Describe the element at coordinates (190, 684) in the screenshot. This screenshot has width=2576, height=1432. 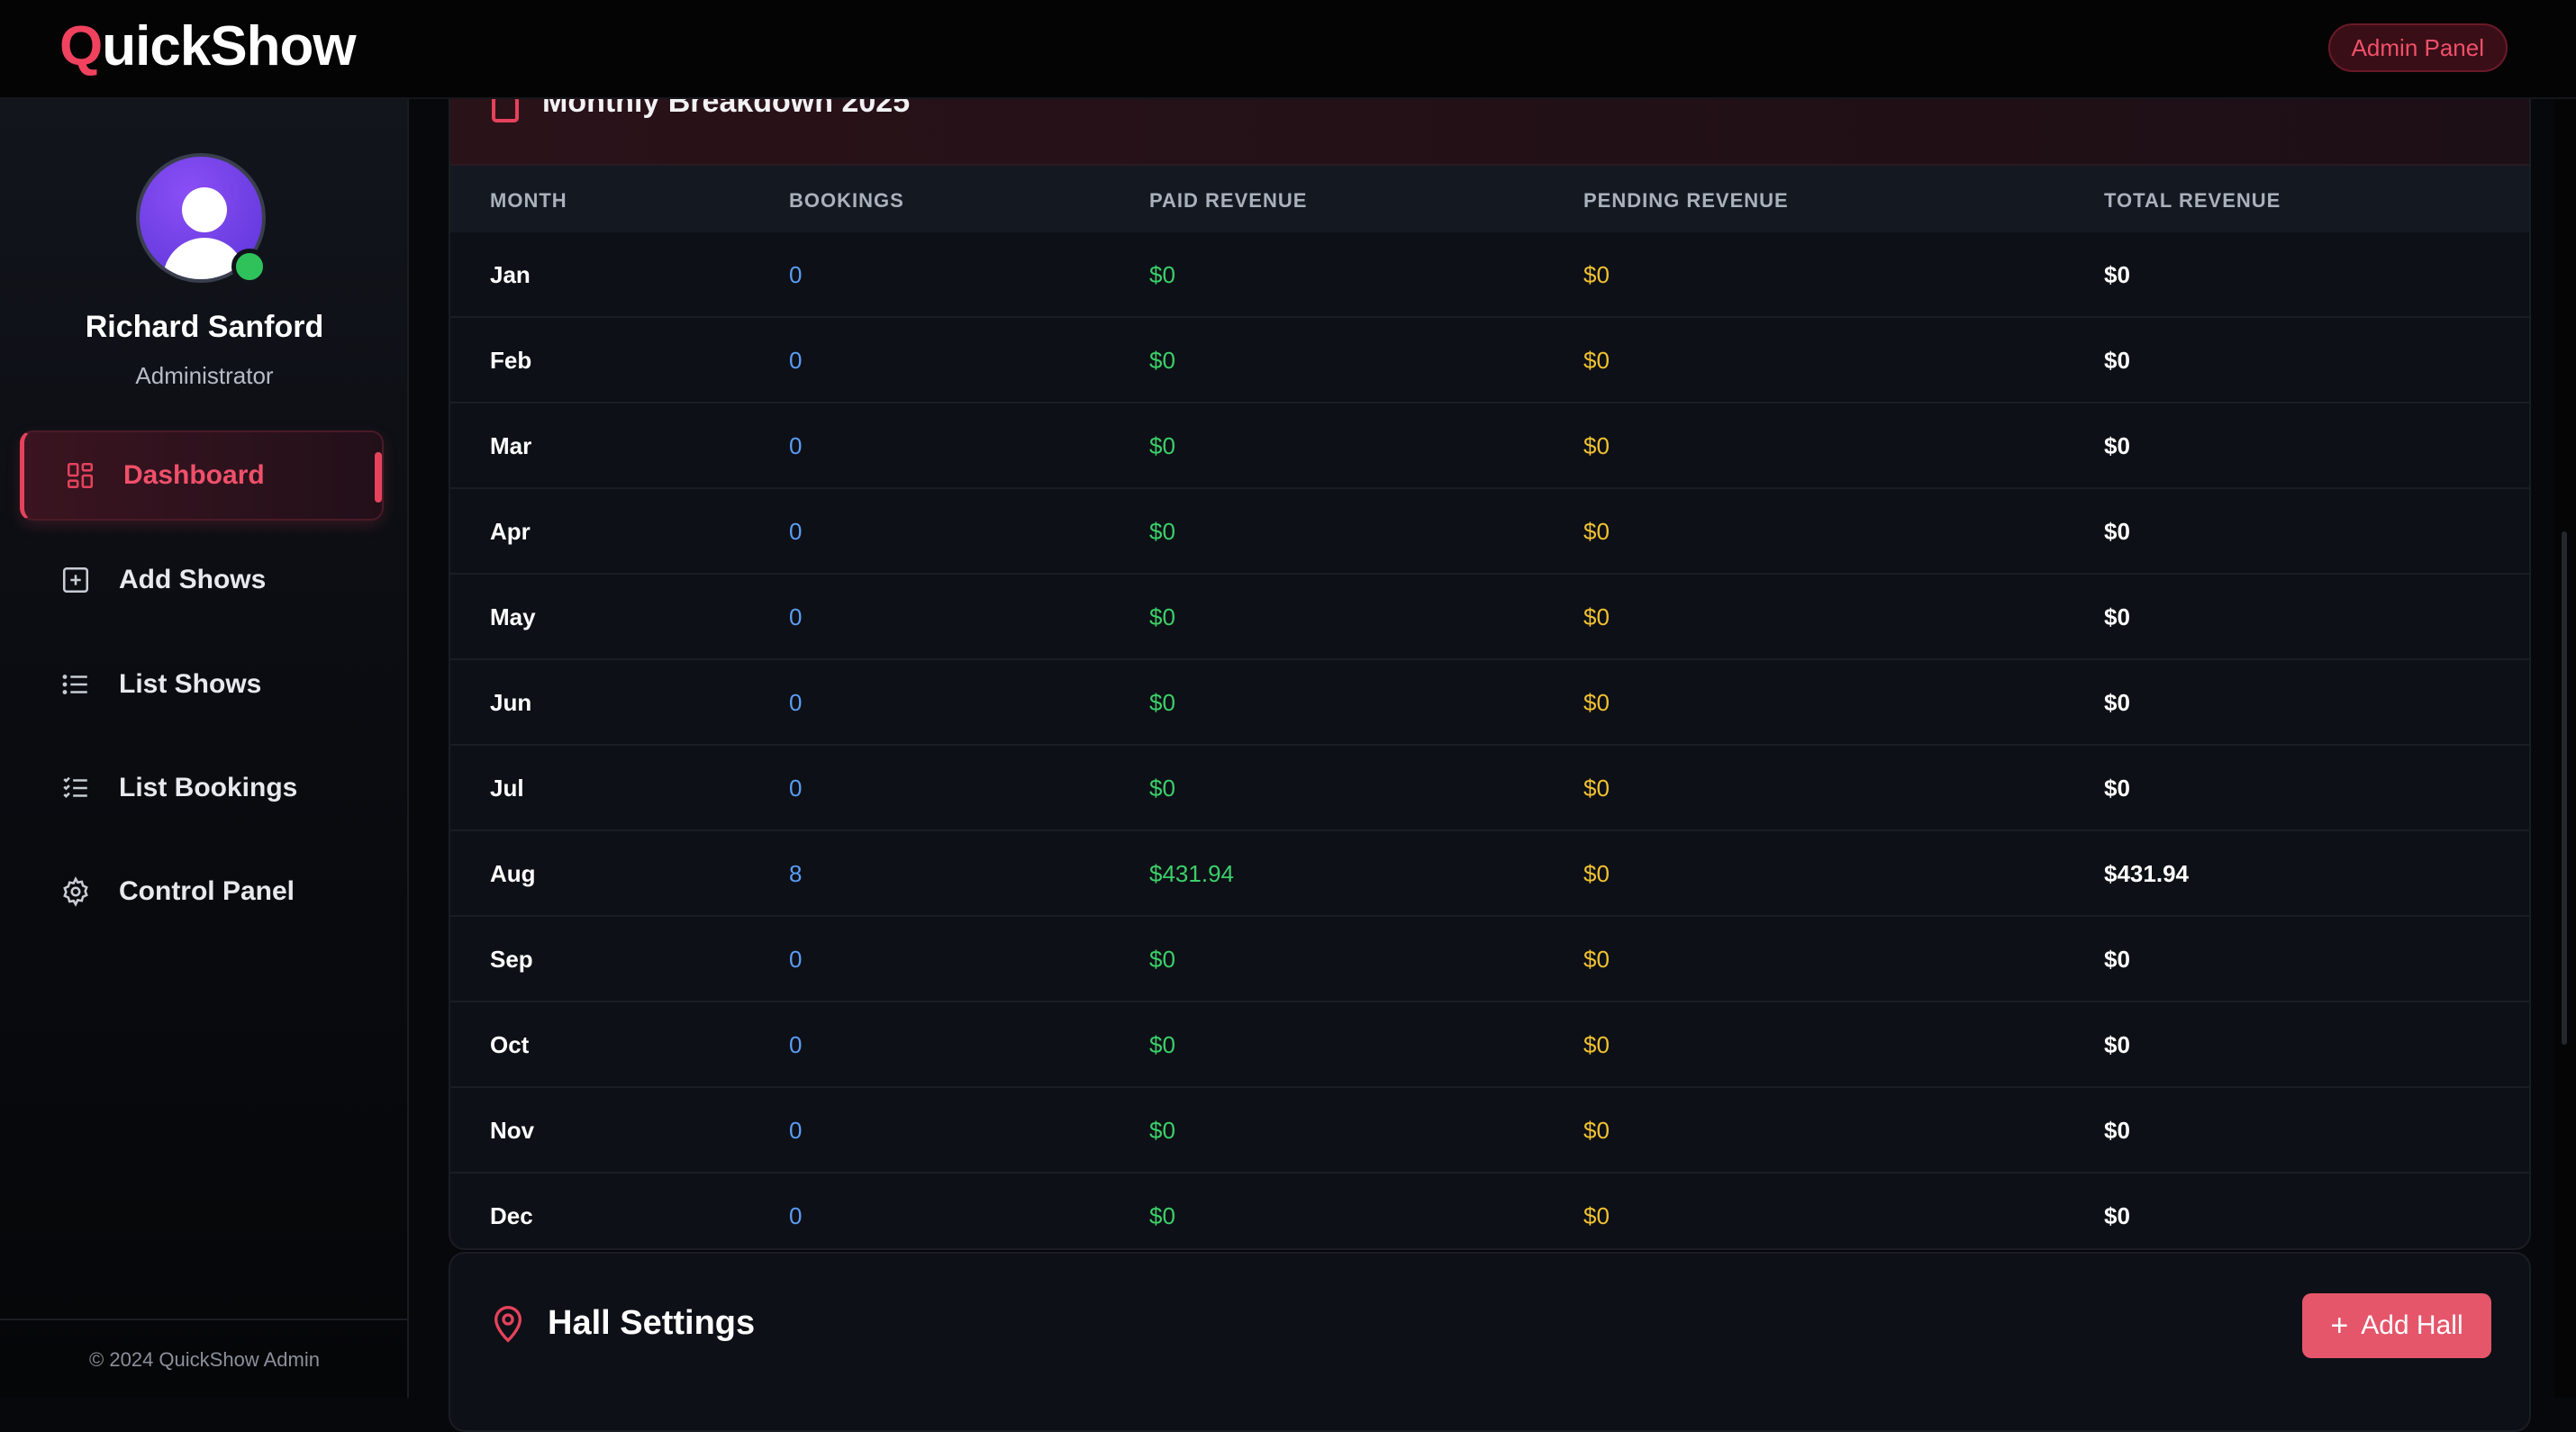
I see `sidebar-item-label: List Shows` at that location.